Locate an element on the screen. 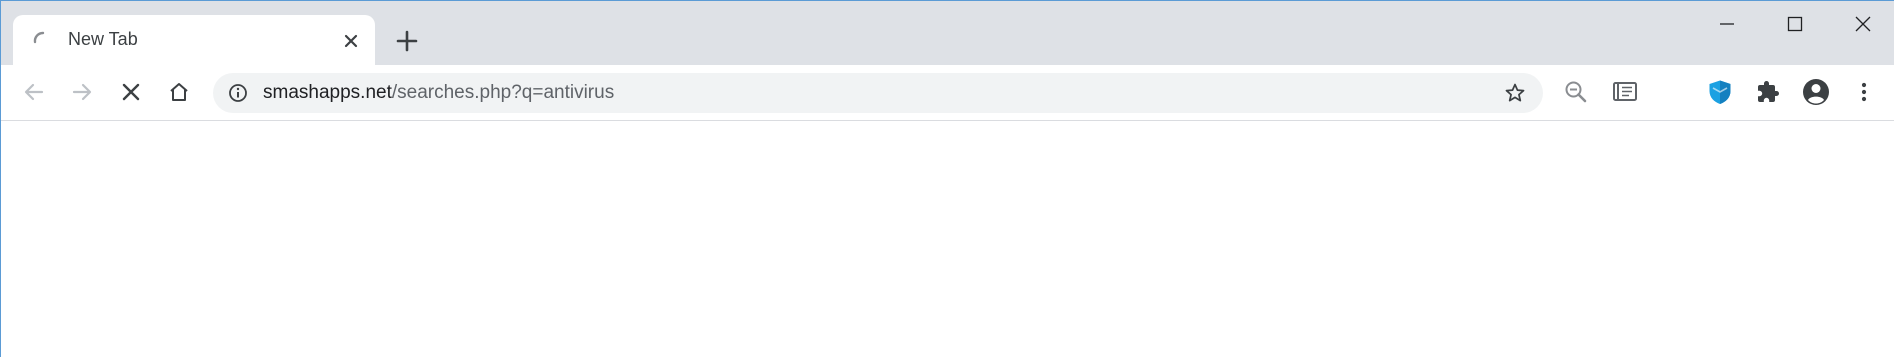  star-icon is located at coordinates (1515, 93).